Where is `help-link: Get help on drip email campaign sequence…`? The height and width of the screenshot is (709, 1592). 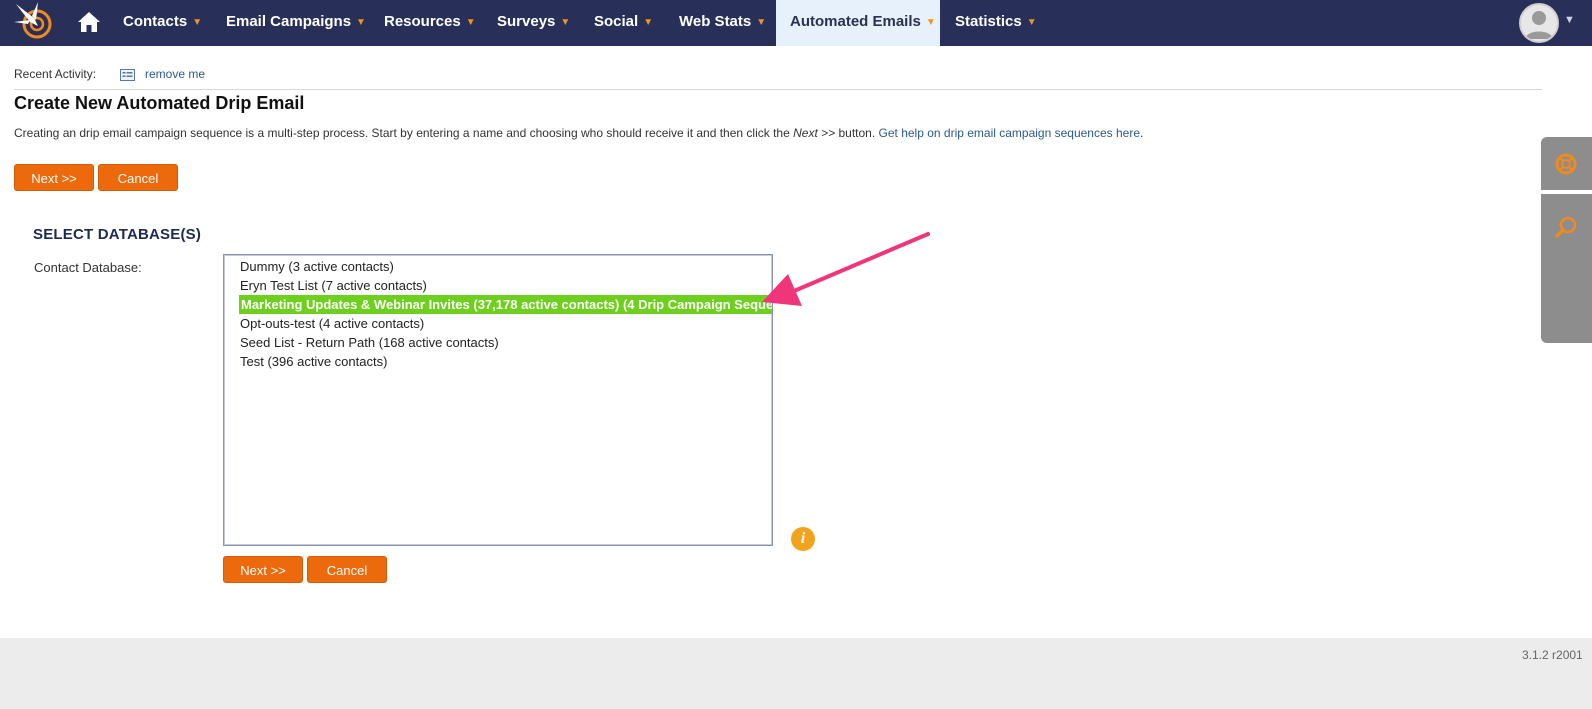
help-link: Get help on drip email campaign sequence… is located at coordinates (1010, 133).